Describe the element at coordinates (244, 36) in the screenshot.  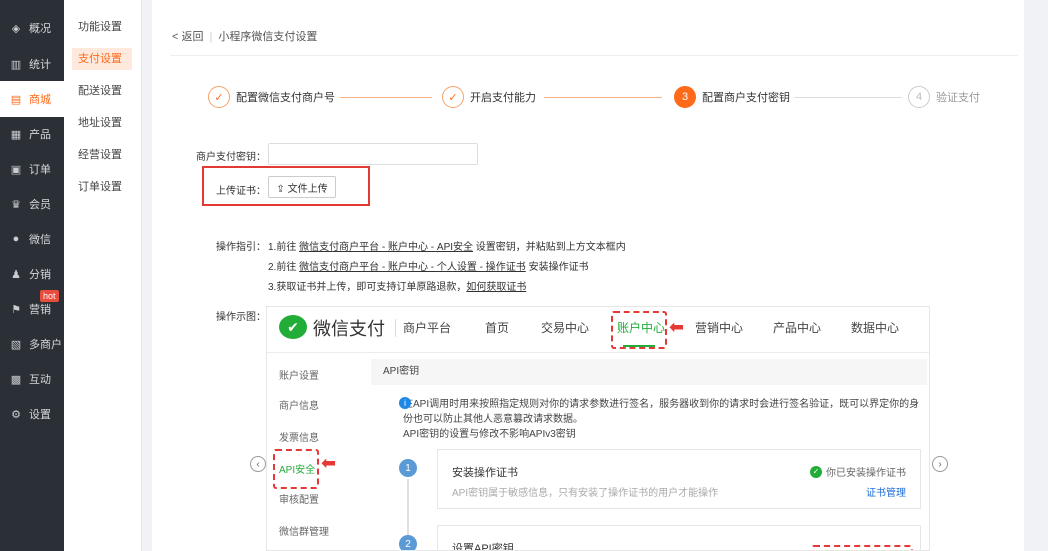
I see `breadcrumb: < 返回 | 小程序微信支付设置` at that location.